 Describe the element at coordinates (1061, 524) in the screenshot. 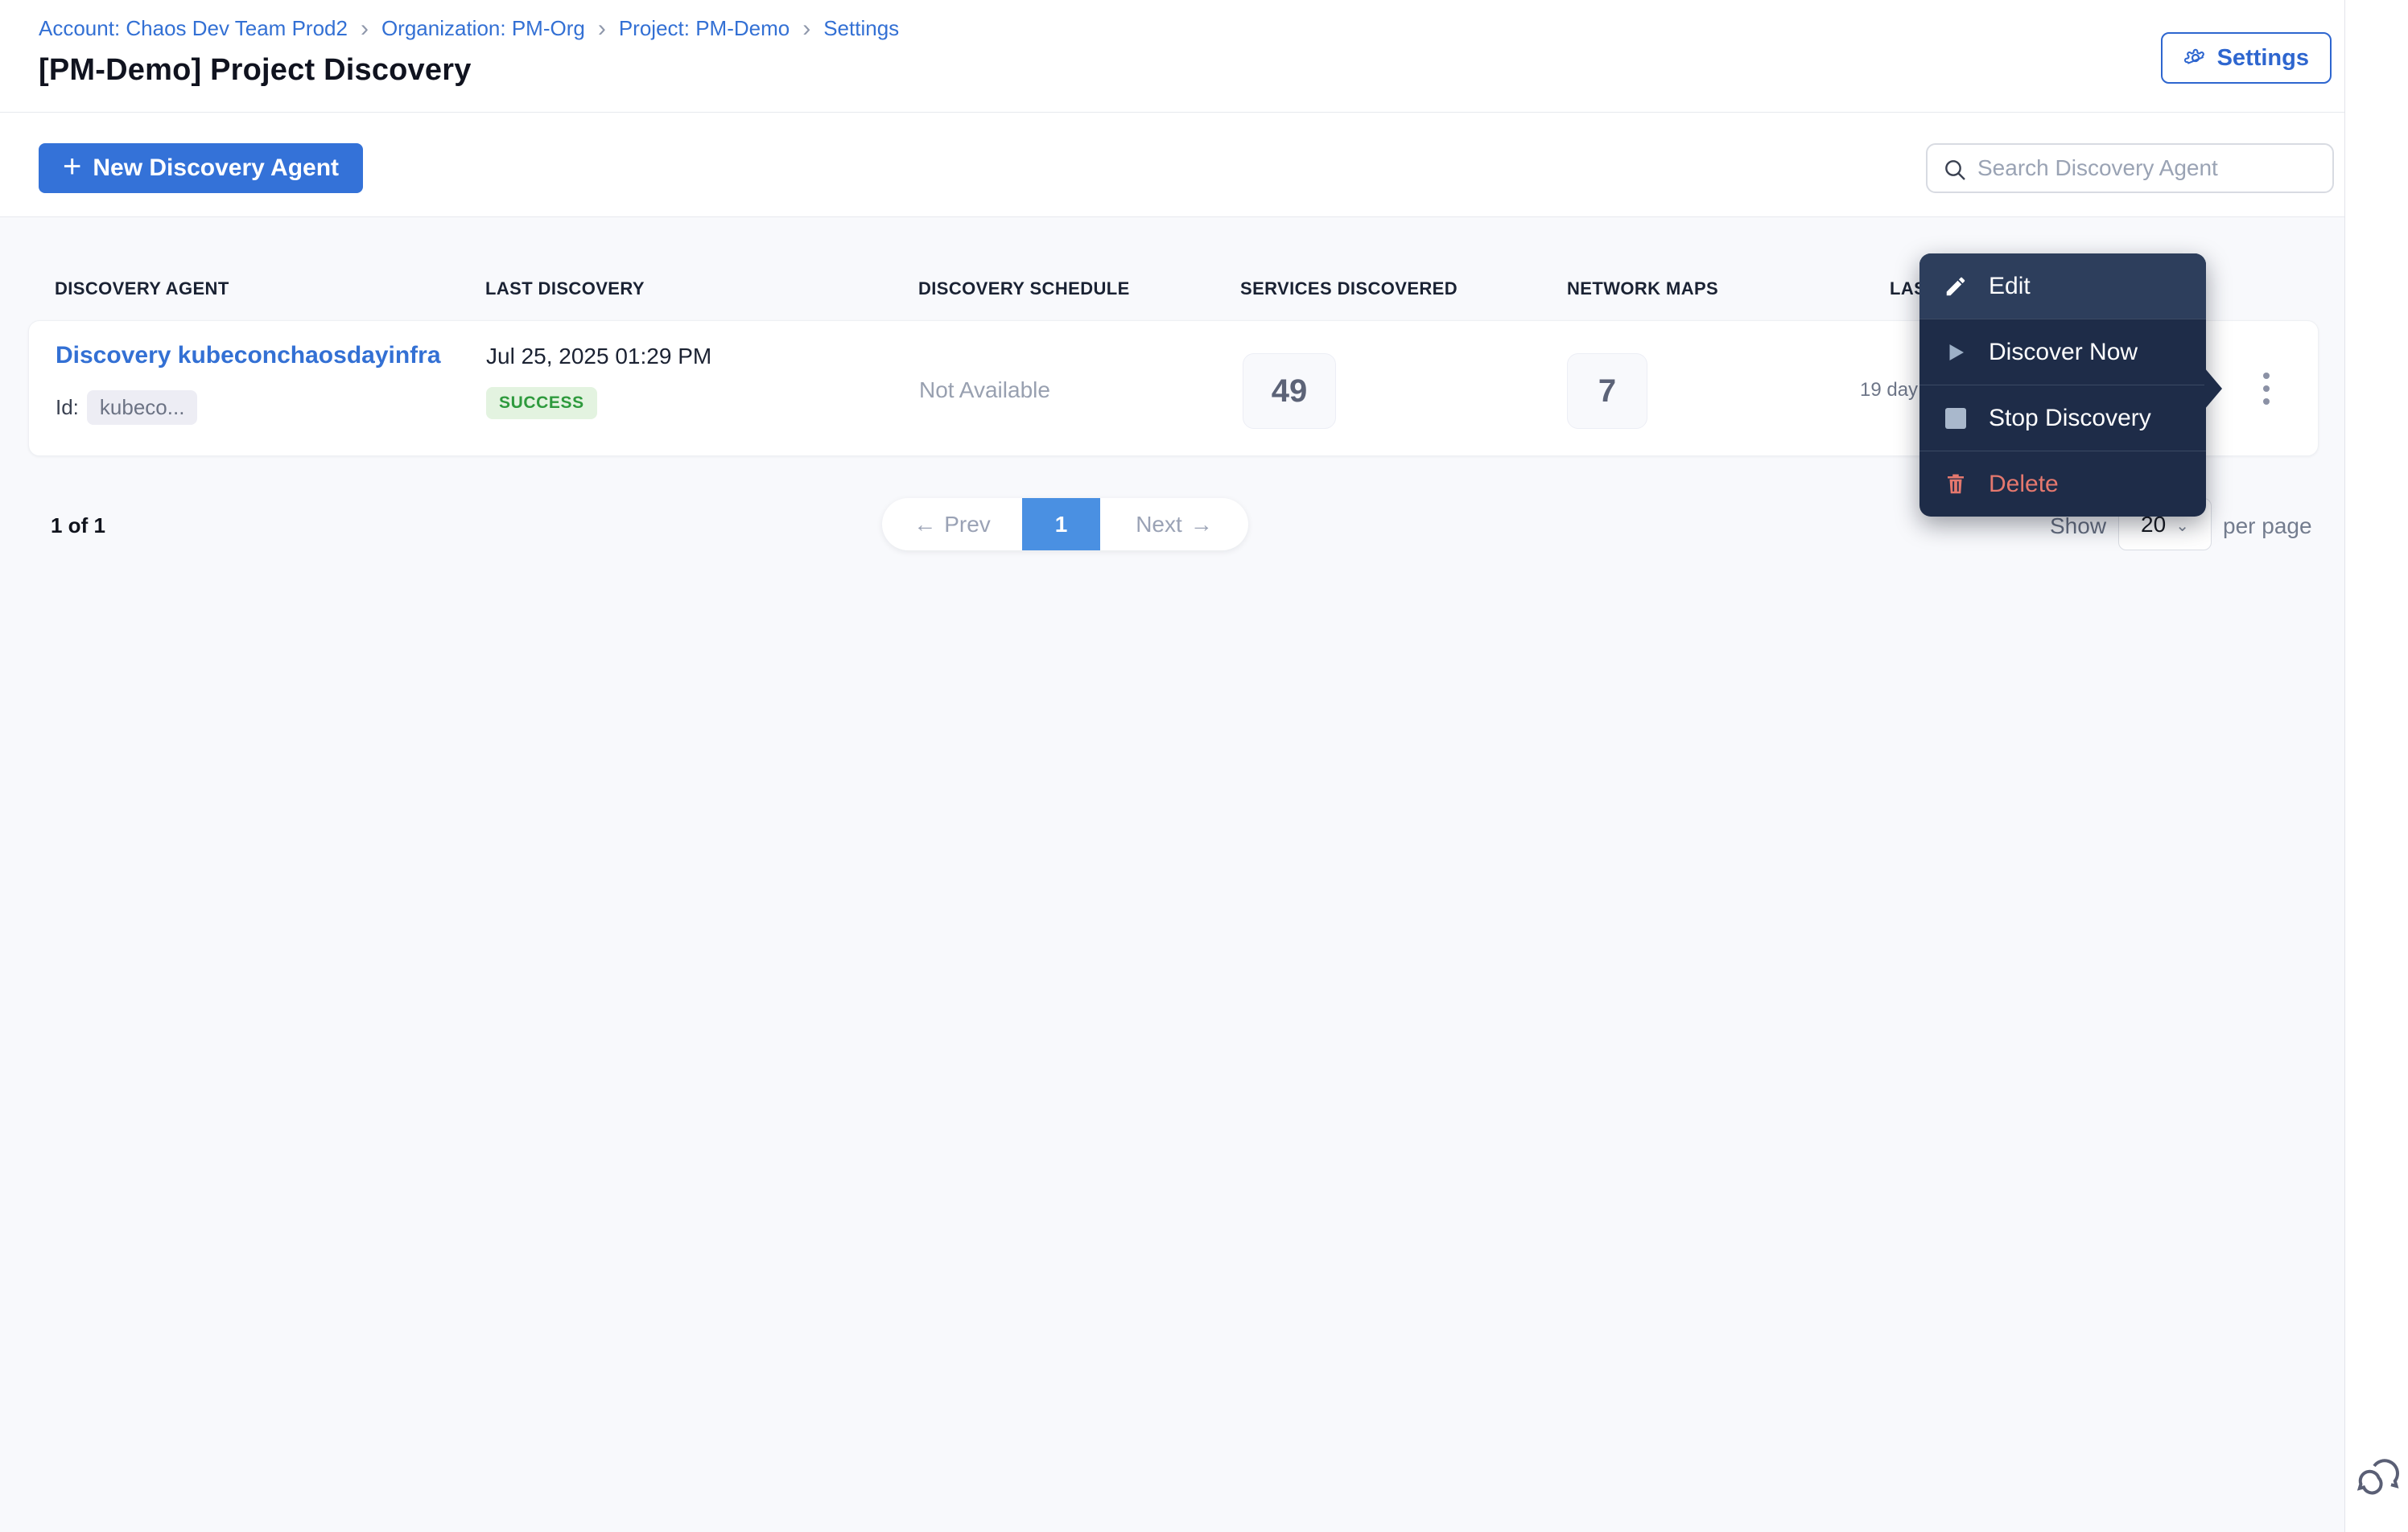

I see `page-number-button: 1` at that location.